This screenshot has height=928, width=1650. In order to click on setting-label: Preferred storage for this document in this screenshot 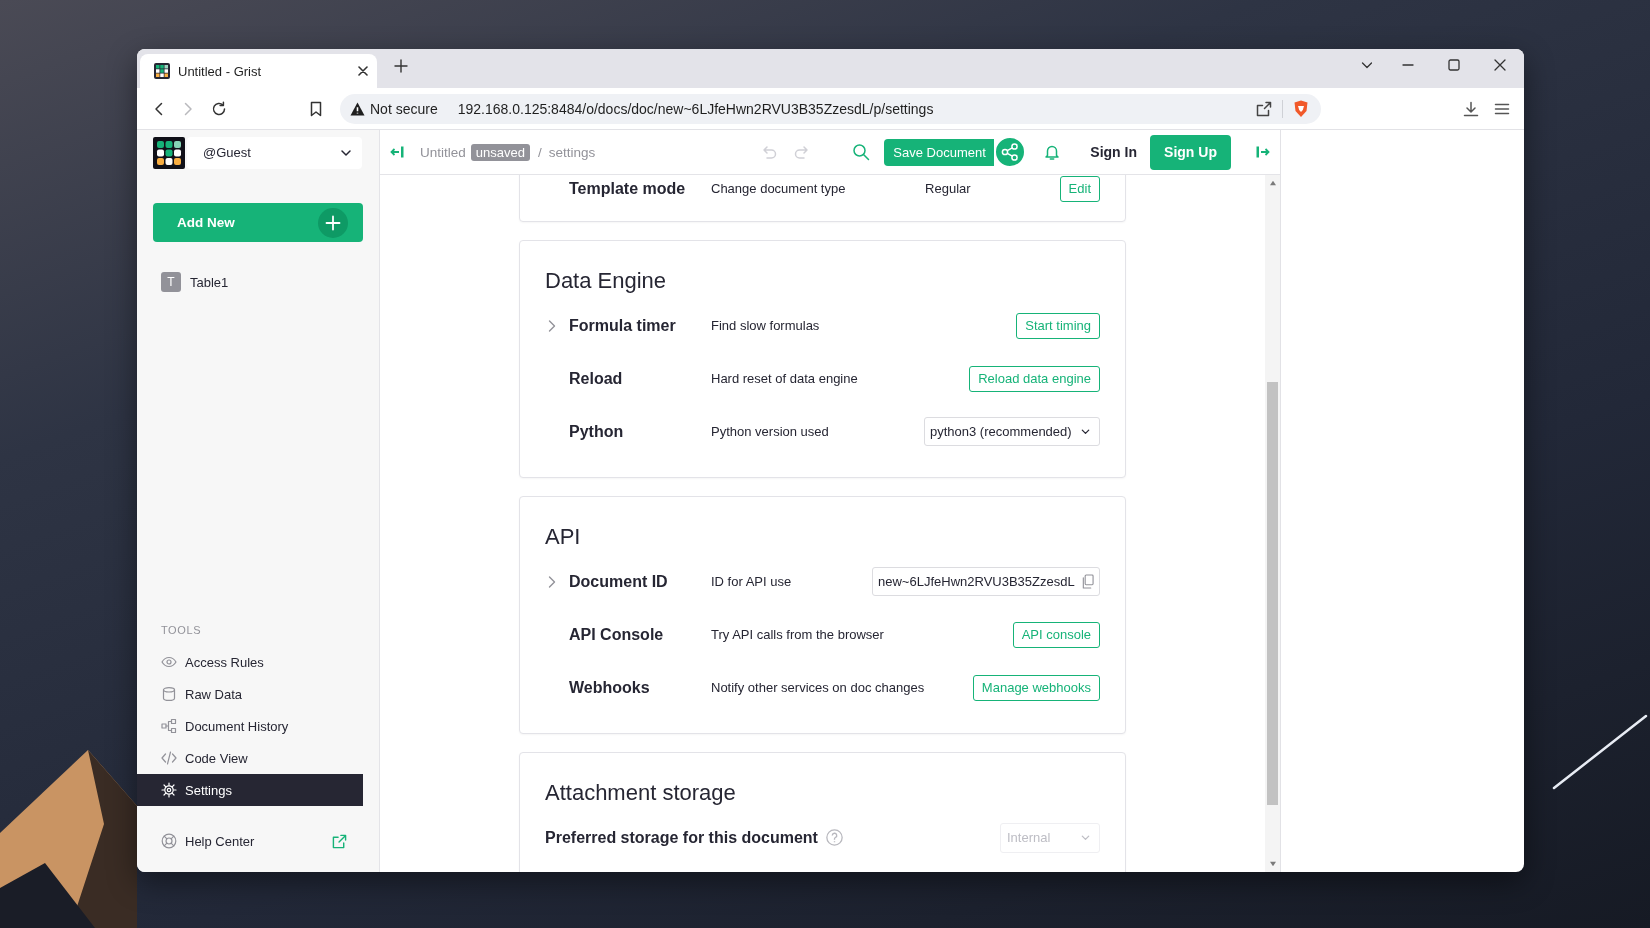, I will do `click(681, 837)`.